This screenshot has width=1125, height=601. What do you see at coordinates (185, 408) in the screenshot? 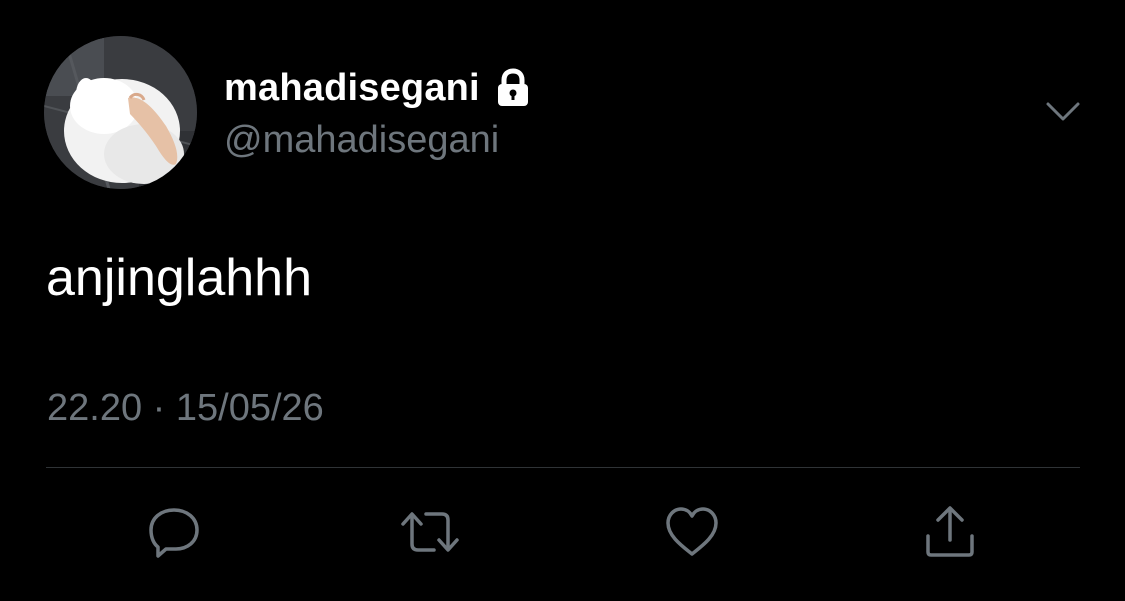
I see `tweet-timestamp: 22.20 · 15/05/26` at bounding box center [185, 408].